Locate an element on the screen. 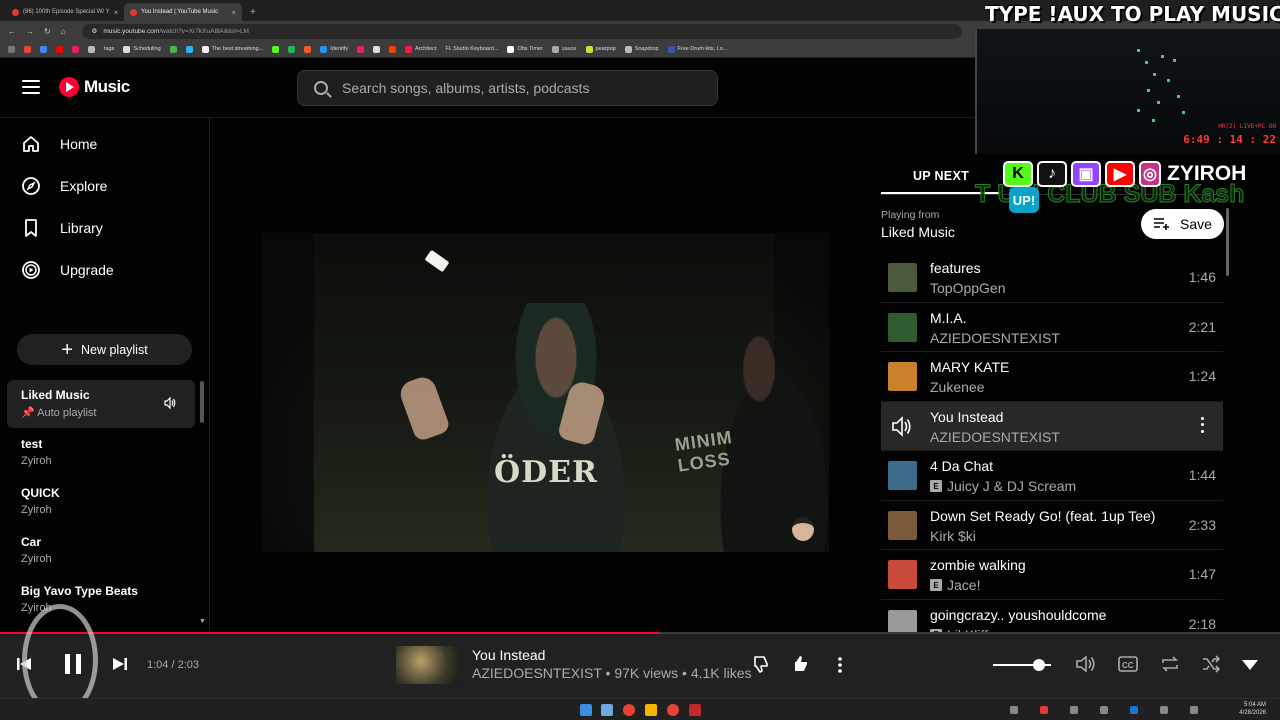 The width and height of the screenshot is (1280, 720). file-explorer-icon is located at coordinates (651, 710).